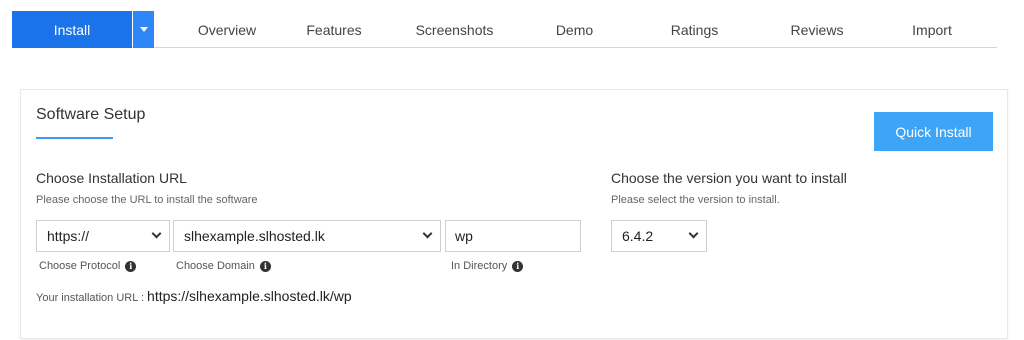 The image size is (1024, 340). Describe the element at coordinates (659, 236) in the screenshot. I see `version-select: 6.4.2` at that location.